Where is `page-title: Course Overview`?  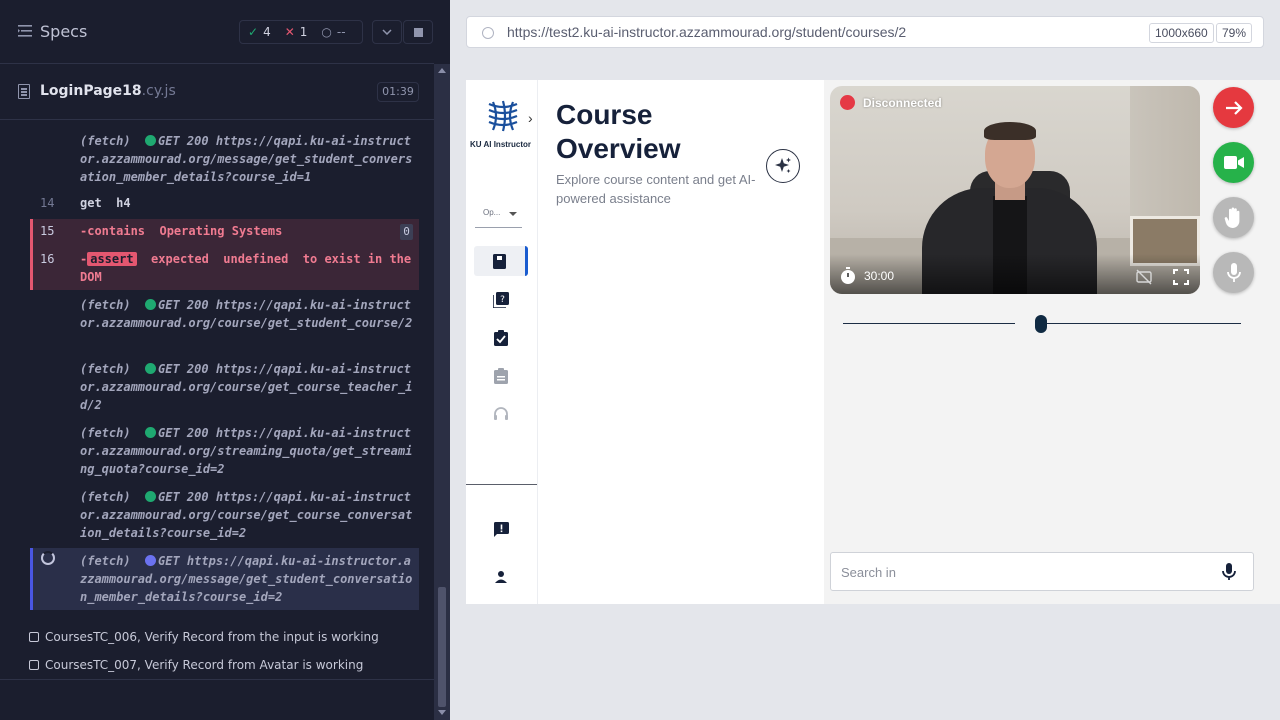
page-title: Course Overview is located at coordinates (618, 131).